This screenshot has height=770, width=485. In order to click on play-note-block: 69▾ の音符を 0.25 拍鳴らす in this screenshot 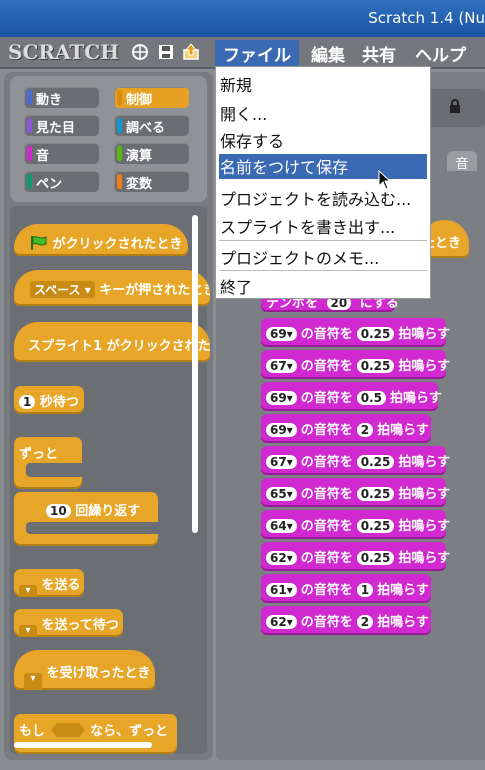, I will do `click(355, 332)`.